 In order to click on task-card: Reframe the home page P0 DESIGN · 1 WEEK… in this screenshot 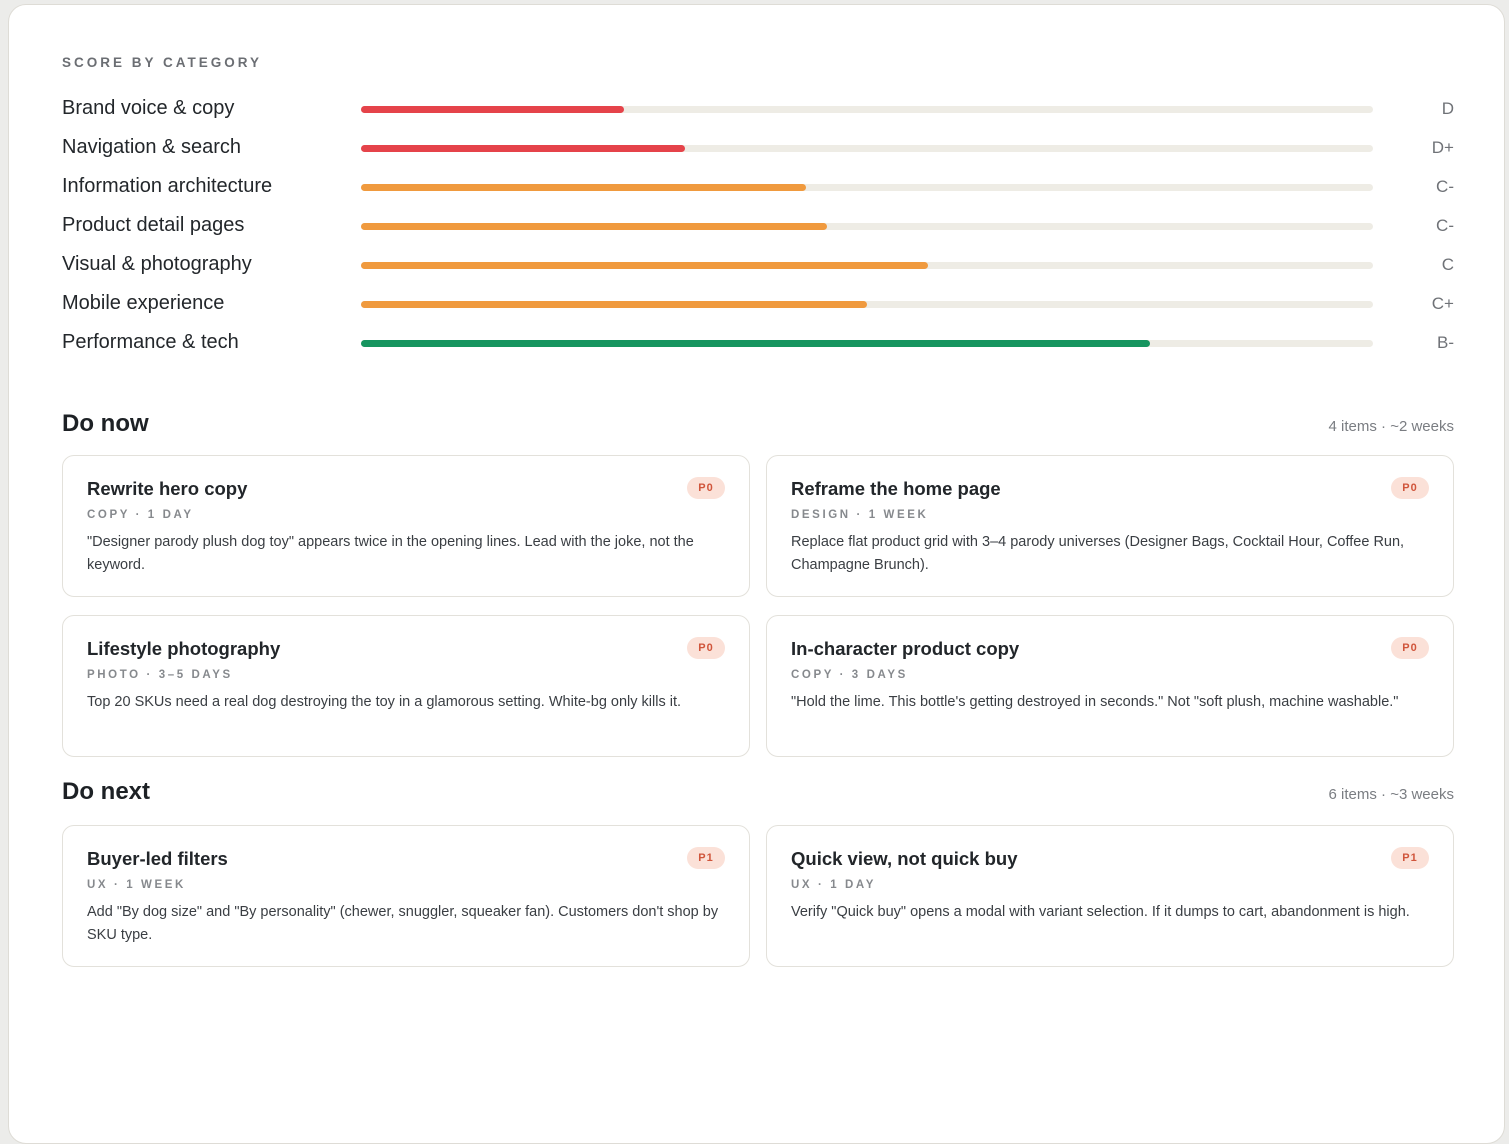, I will do `click(1110, 526)`.